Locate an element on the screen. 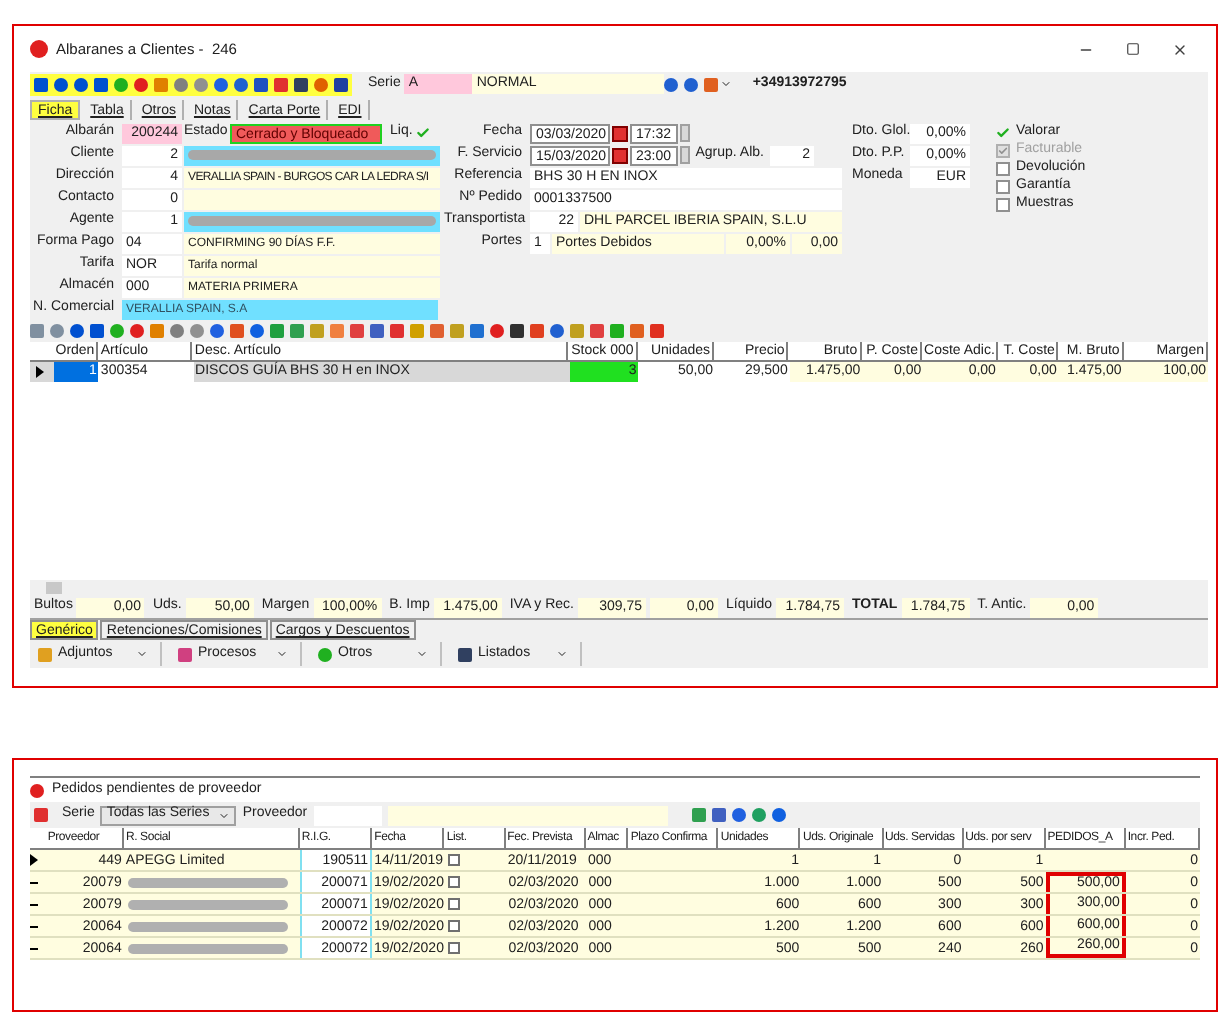 Image resolution: width=1230 pixels, height=1020 pixels. maximize-icon is located at coordinates (1133, 49).